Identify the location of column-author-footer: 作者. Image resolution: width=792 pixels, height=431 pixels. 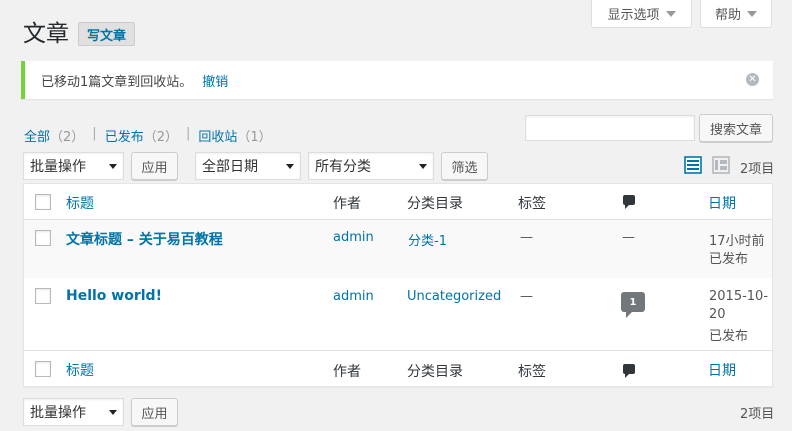
(347, 372).